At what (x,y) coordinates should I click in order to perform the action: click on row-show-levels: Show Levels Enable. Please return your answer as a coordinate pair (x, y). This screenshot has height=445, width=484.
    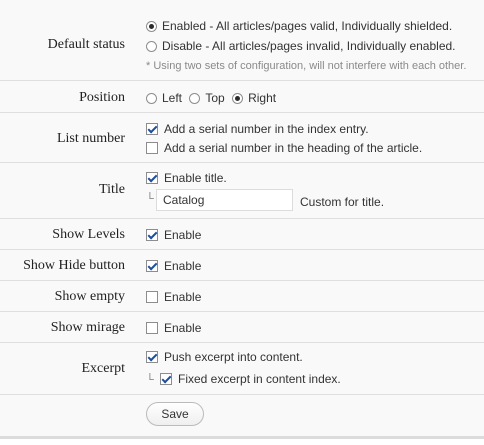
    Looking at the image, I should click on (242, 234).